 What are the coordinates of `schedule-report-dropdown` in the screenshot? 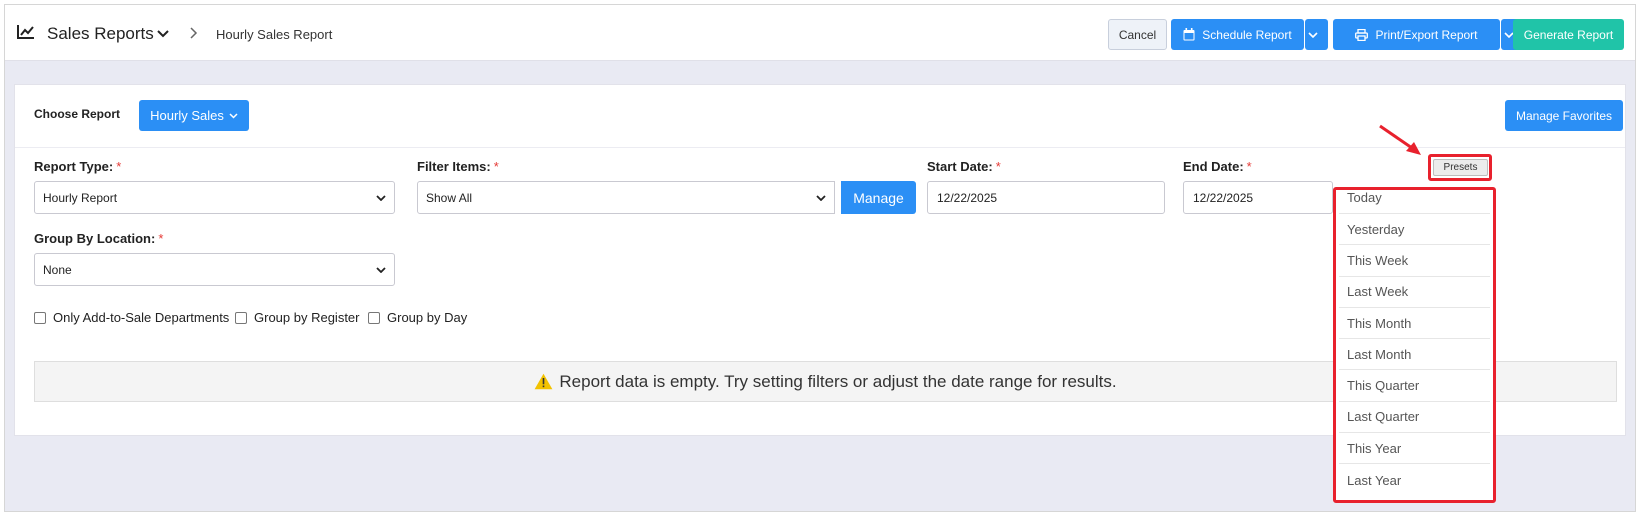 It's located at (1316, 34).